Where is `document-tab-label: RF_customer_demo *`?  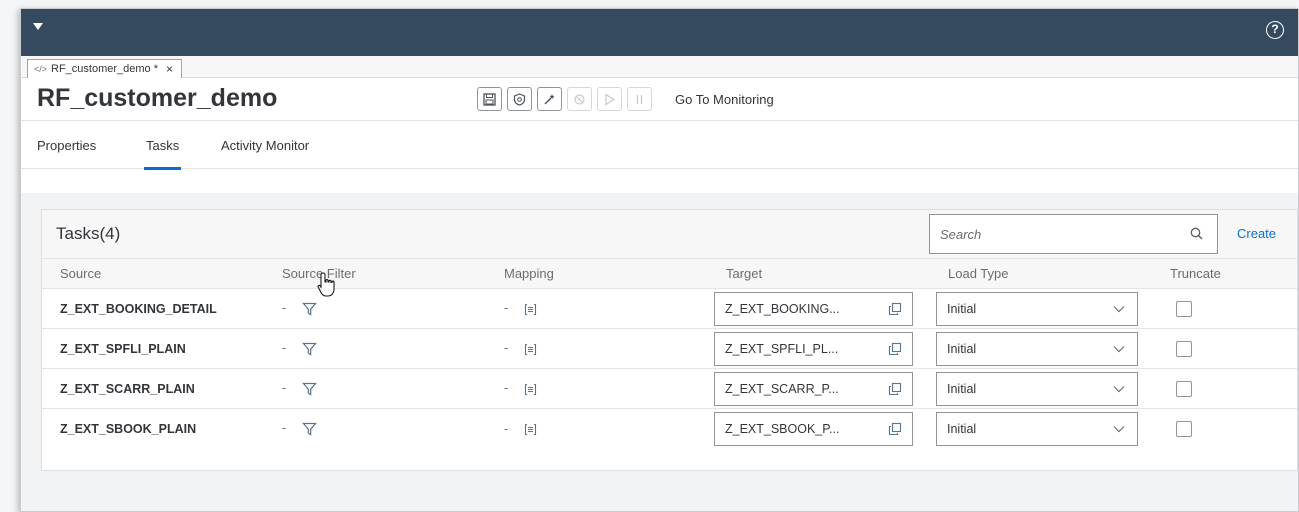 document-tab-label: RF_customer_demo * is located at coordinates (105, 69).